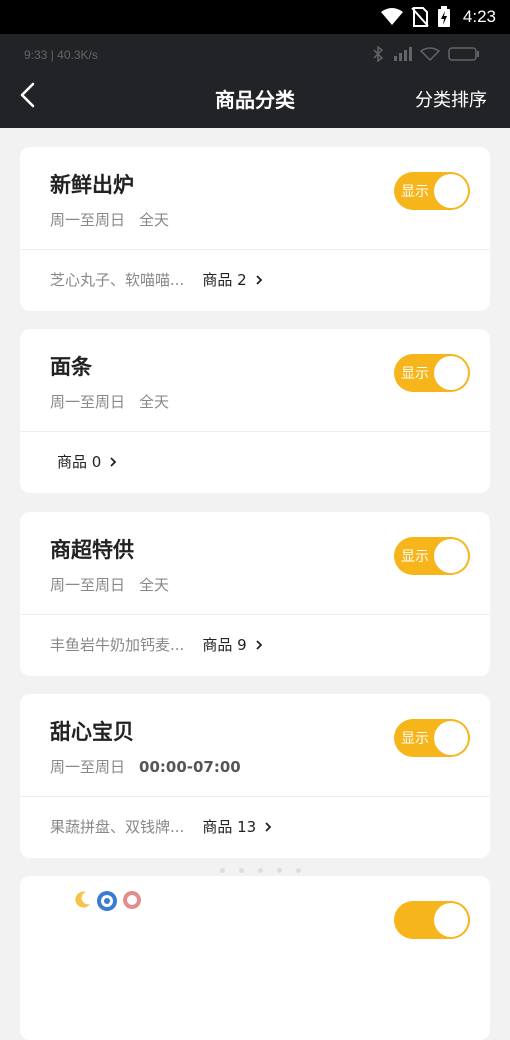 This screenshot has height=1040, width=510. I want to click on goods-link: 商品 9, so click(232, 645).